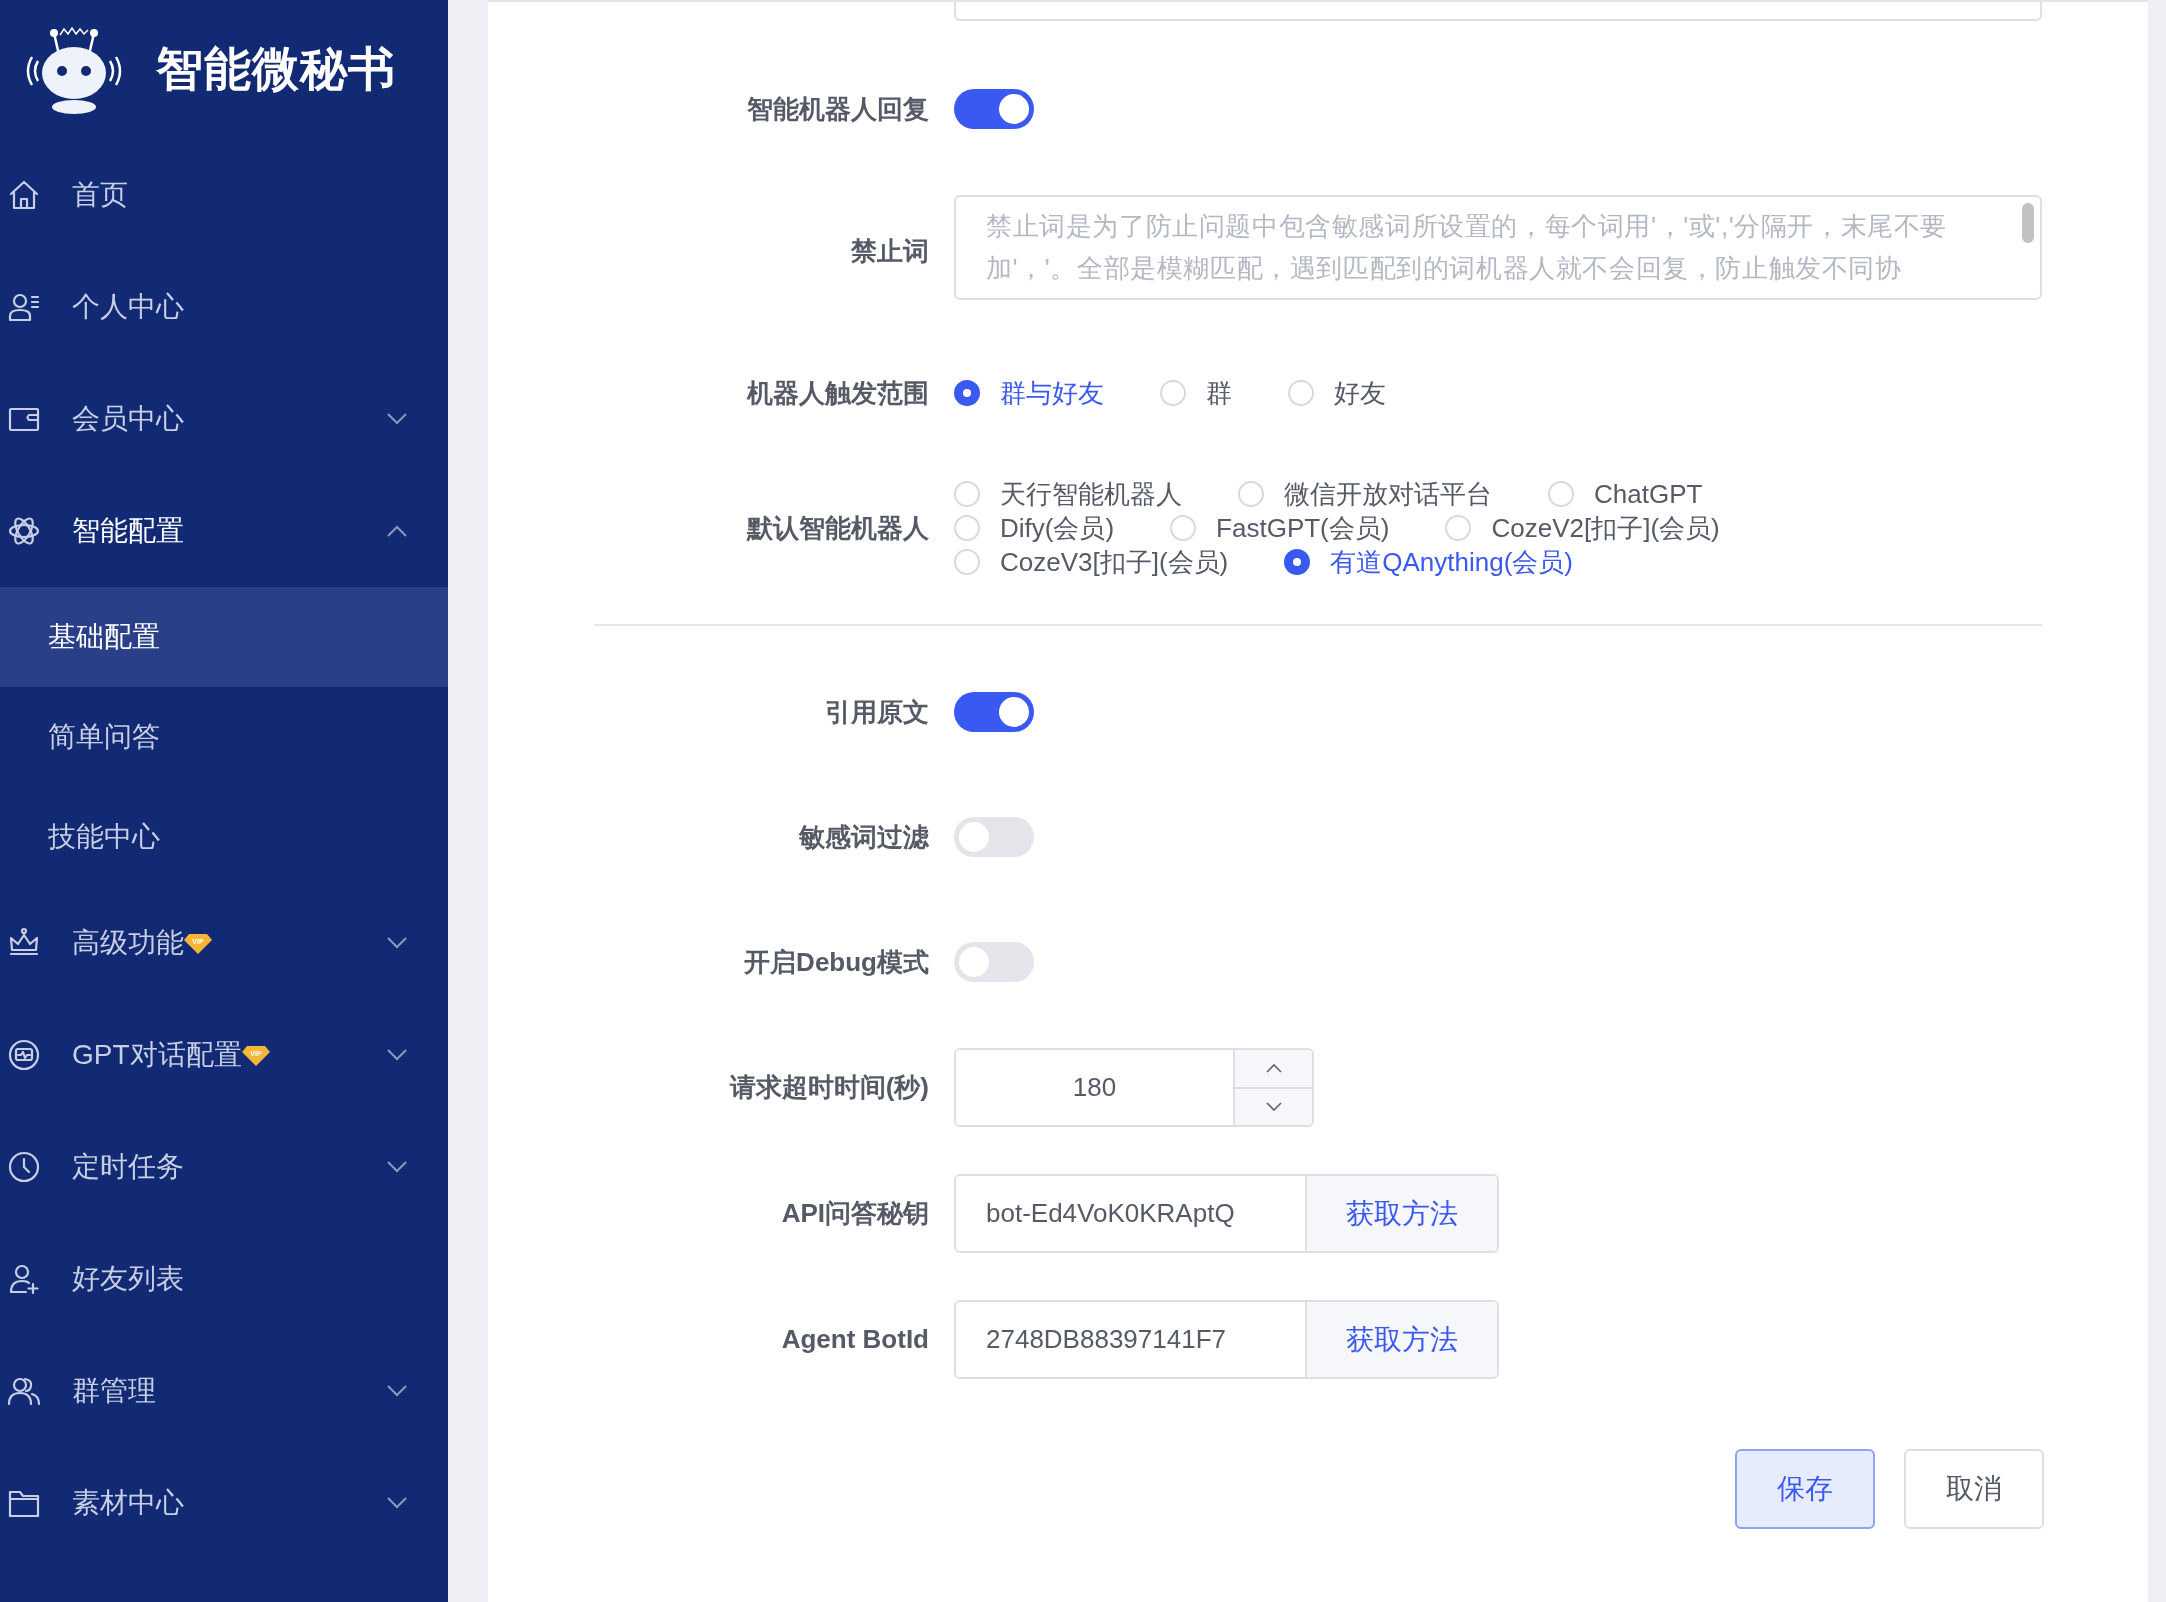 This screenshot has height=1602, width=2166. Describe the element at coordinates (1974, 1489) in the screenshot. I see `cancel-button: 取消` at that location.